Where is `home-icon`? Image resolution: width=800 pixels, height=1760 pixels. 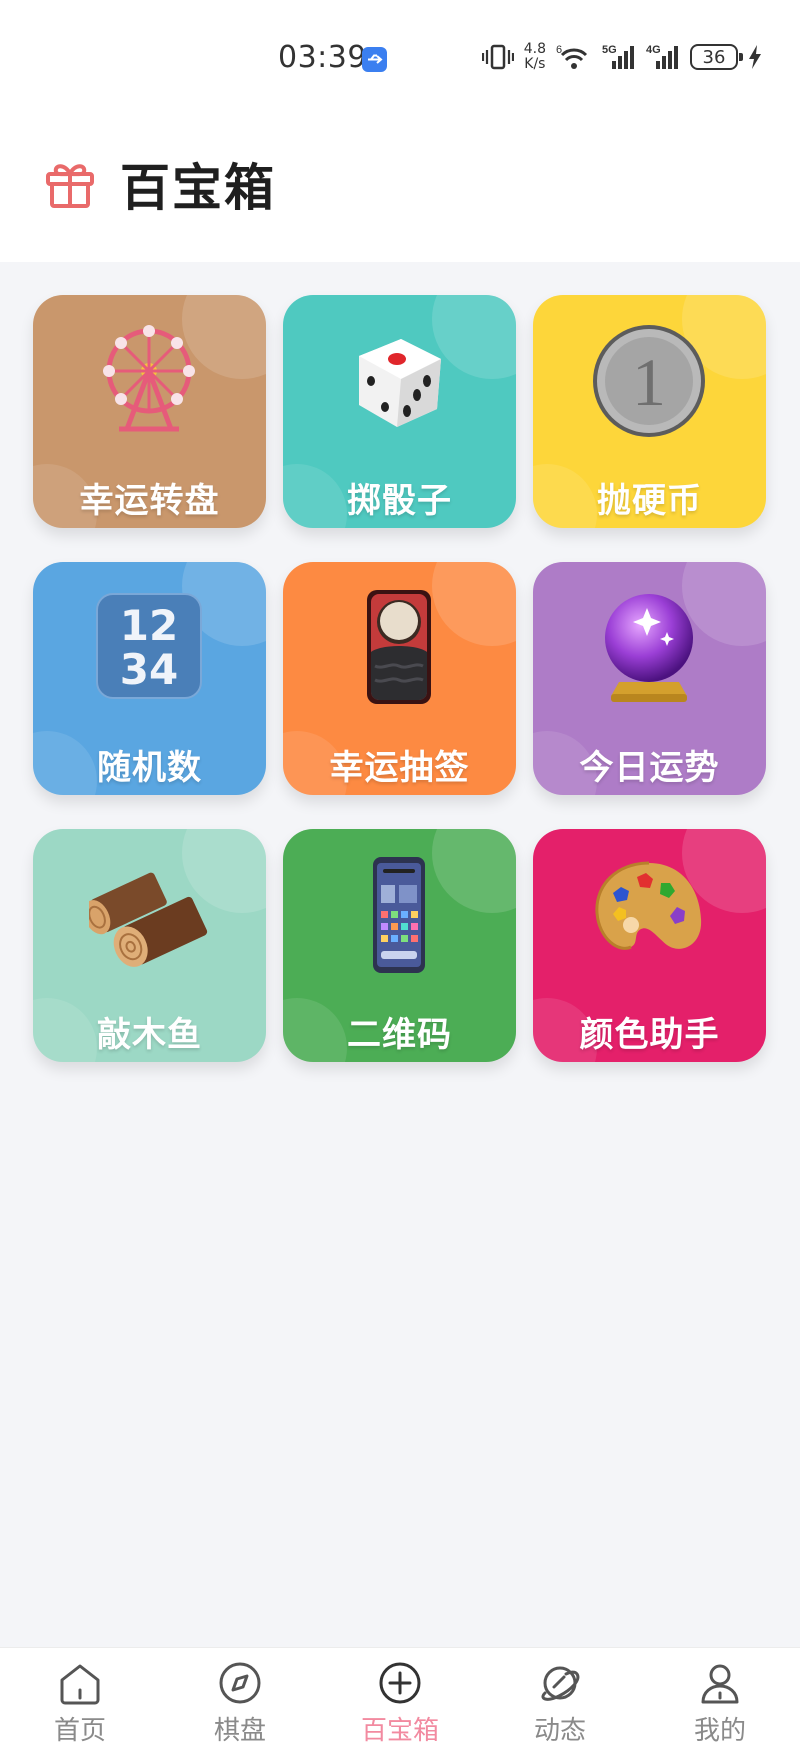
home-icon is located at coordinates (80, 1684).